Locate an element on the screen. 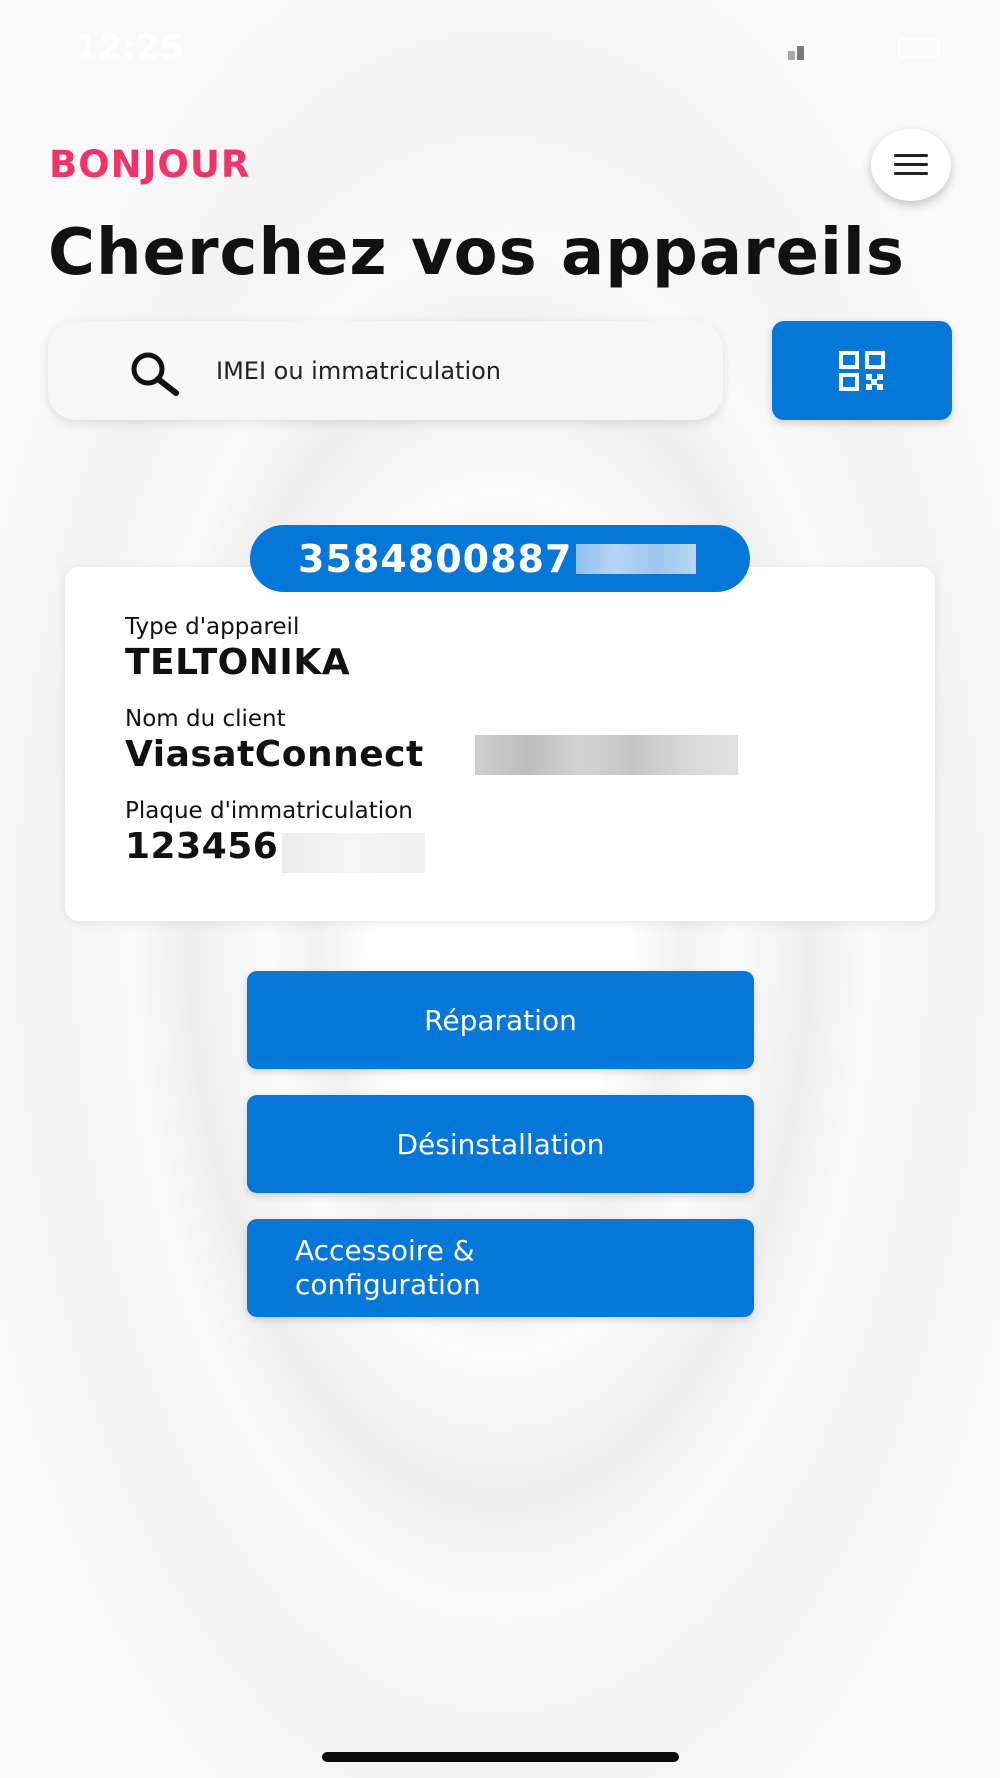  plate-value: 123456 is located at coordinates (202, 846).